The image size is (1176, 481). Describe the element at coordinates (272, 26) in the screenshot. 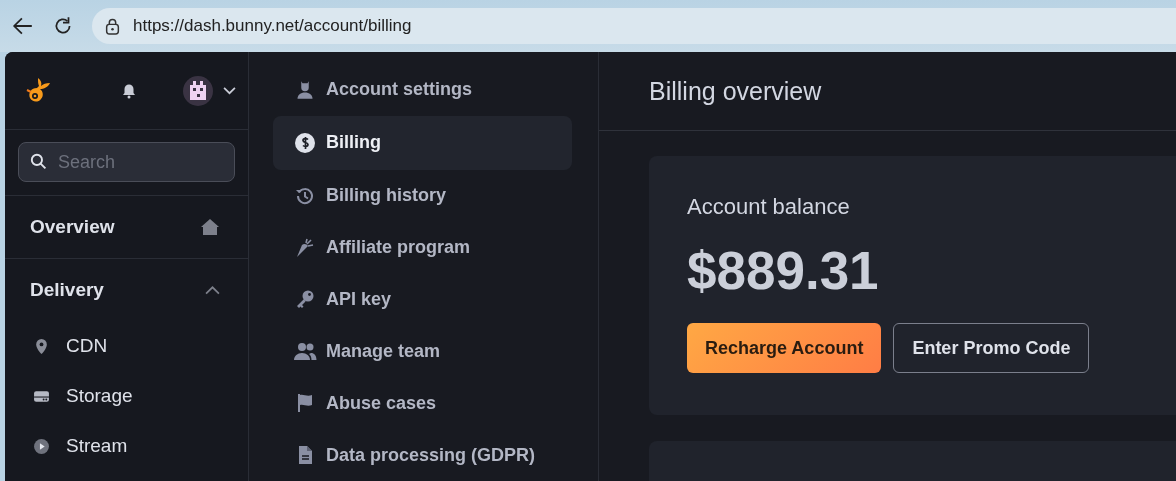

I see `url-text: https://dash.bunny.net/account/billing` at that location.